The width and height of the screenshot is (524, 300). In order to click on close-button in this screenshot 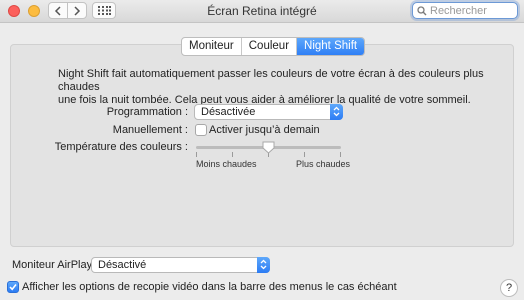, I will do `click(14, 11)`.